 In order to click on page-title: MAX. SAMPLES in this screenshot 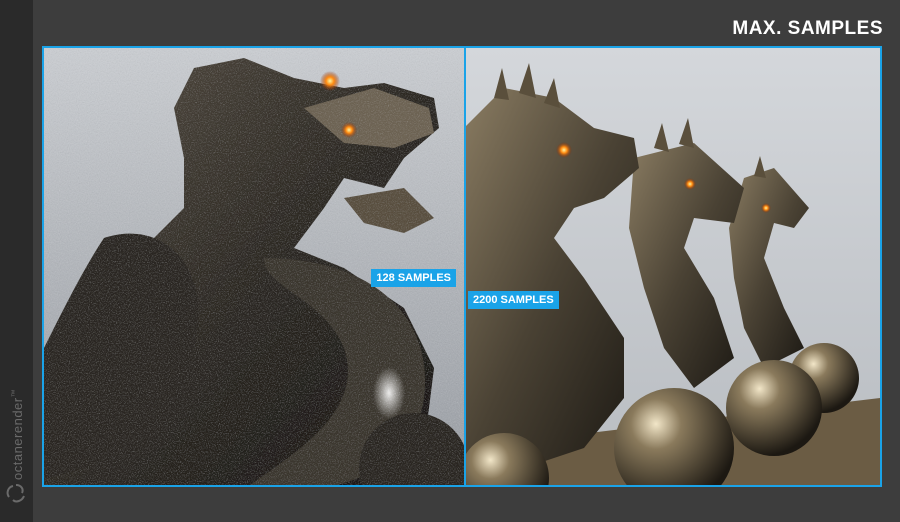, I will do `click(807, 28)`.